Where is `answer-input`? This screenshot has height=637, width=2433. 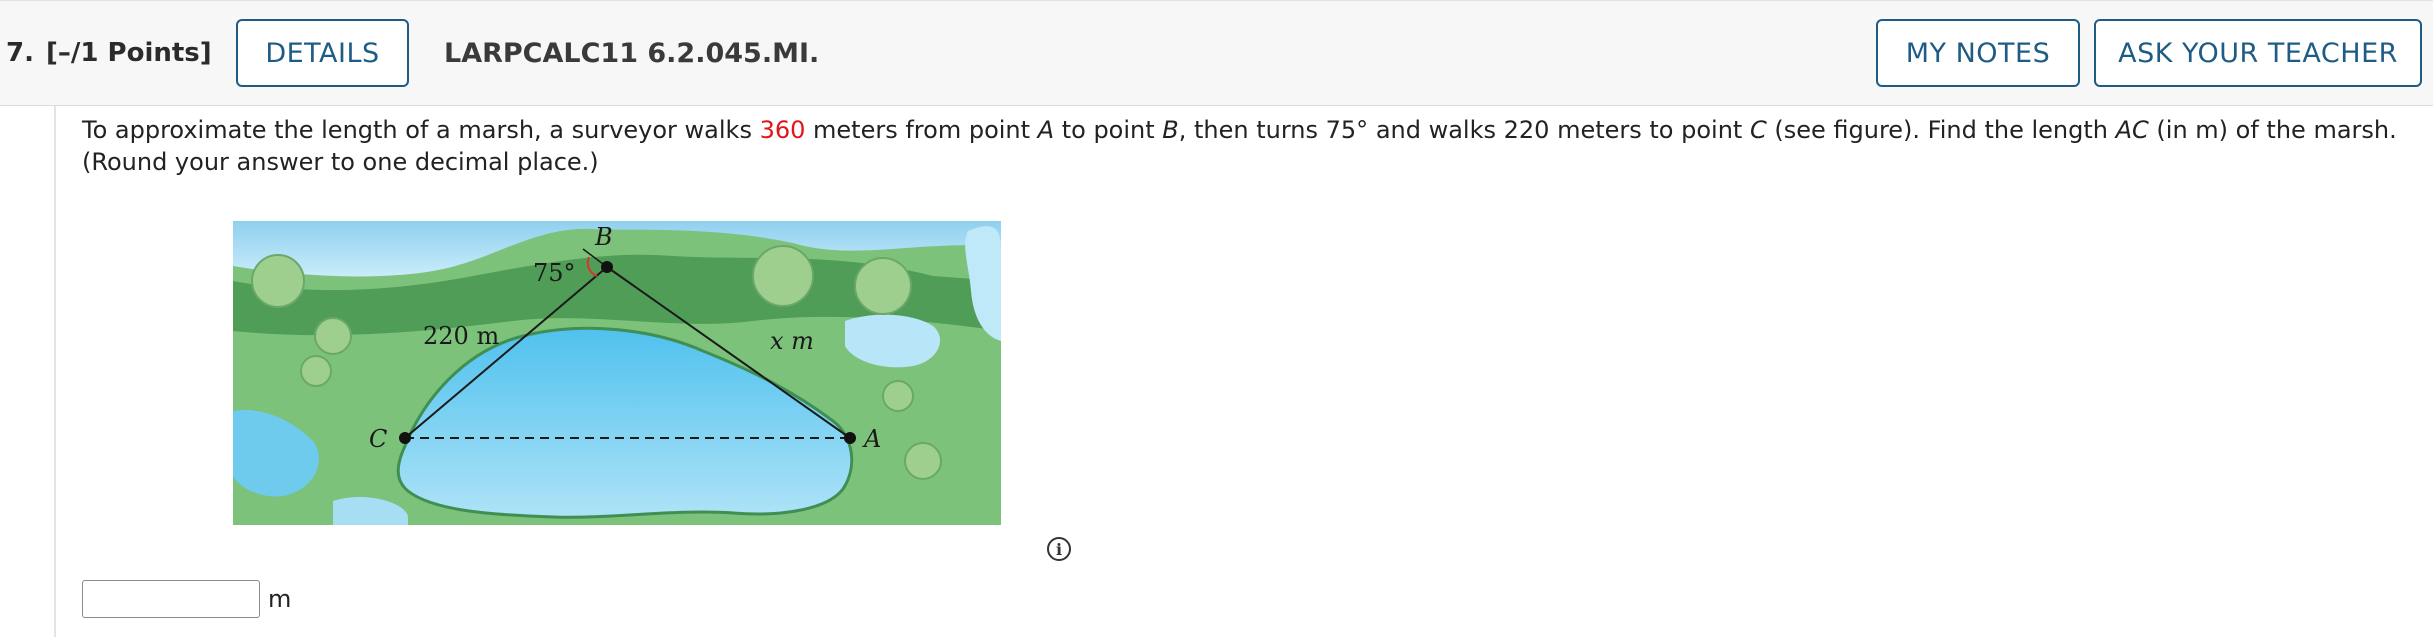
answer-input is located at coordinates (171, 599).